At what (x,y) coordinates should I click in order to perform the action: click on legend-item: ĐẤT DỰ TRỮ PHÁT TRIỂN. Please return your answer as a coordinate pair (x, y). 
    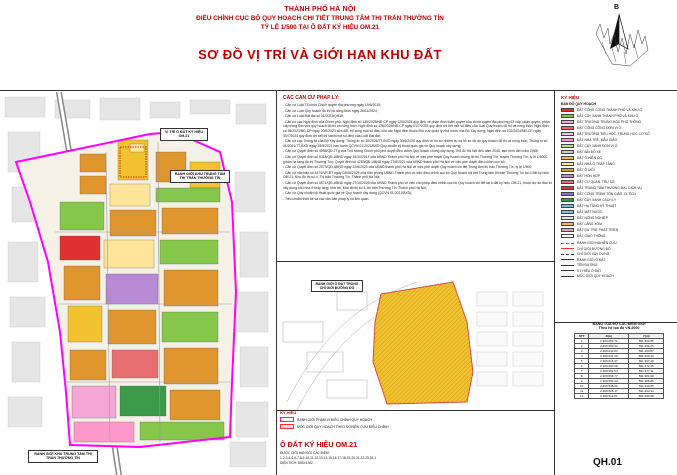
    Looking at the image, I should click on (618, 229).